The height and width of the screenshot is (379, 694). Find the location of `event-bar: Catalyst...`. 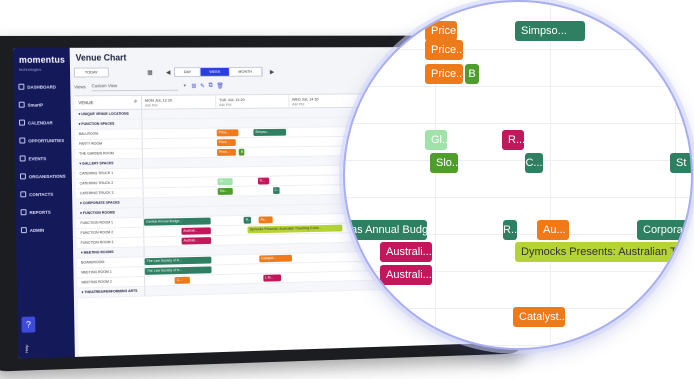

event-bar: Catalyst... is located at coordinates (275, 258).